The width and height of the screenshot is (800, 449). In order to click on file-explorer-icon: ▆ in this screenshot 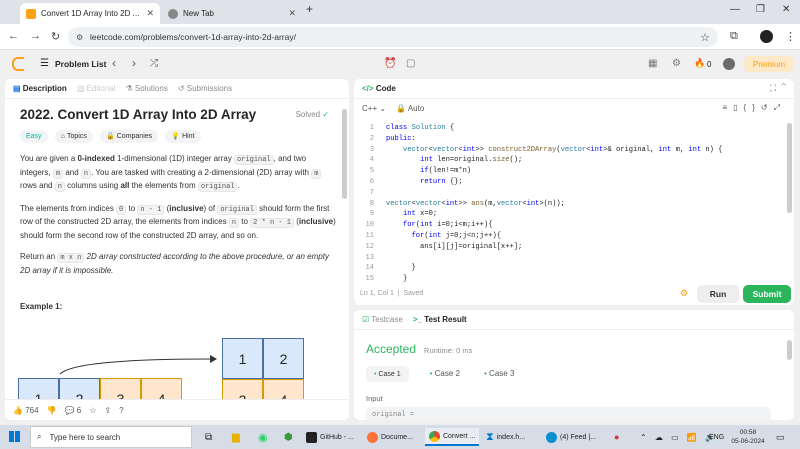, I will do `click(236, 437)`.